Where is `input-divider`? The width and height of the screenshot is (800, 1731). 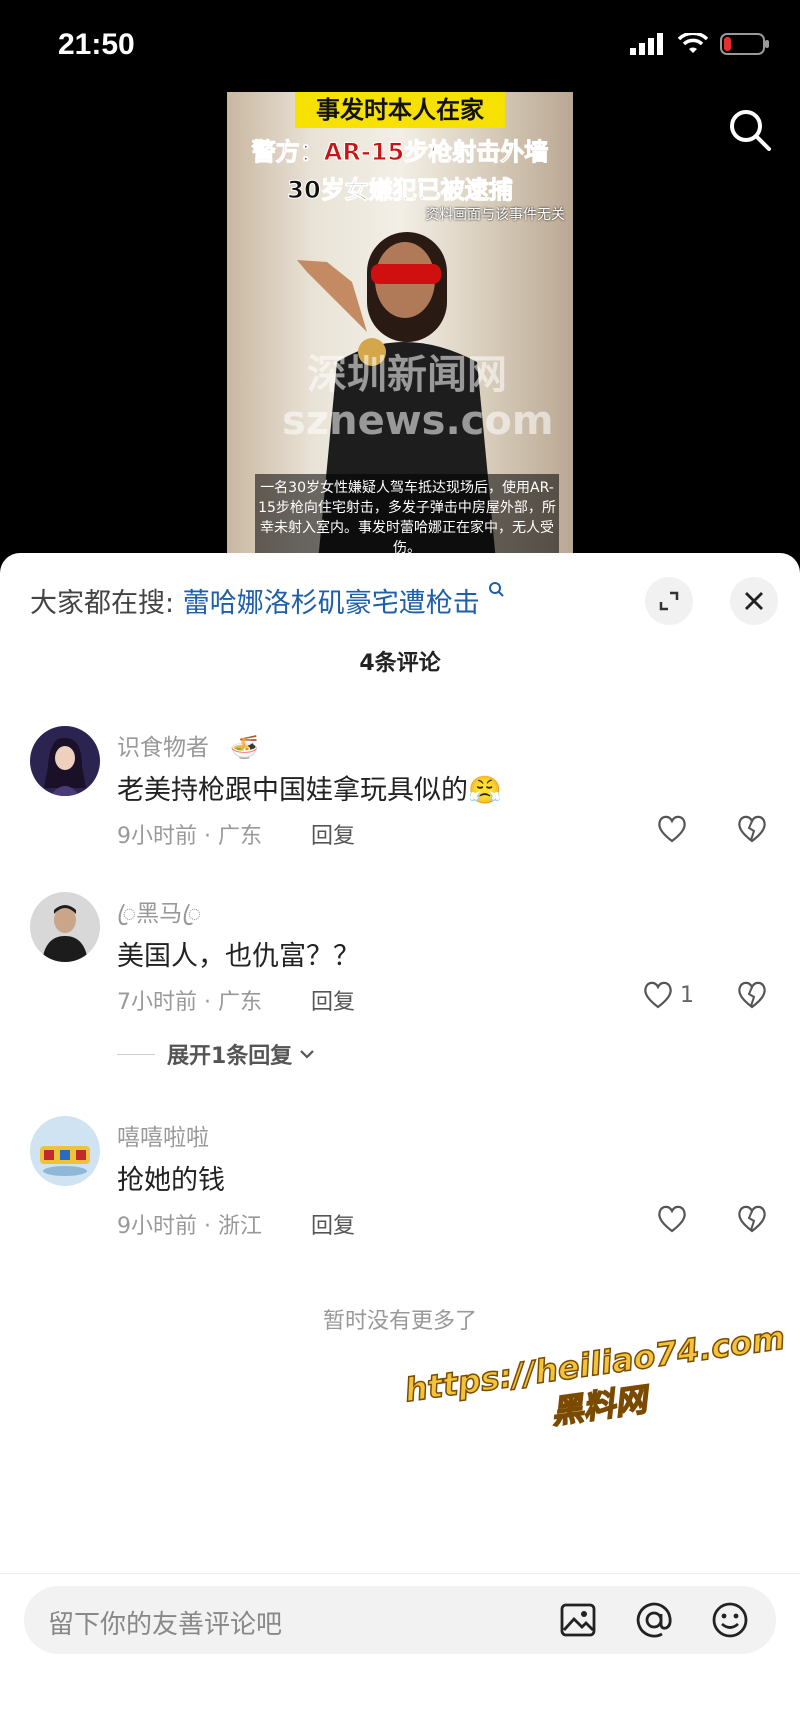 input-divider is located at coordinates (400, 1573).